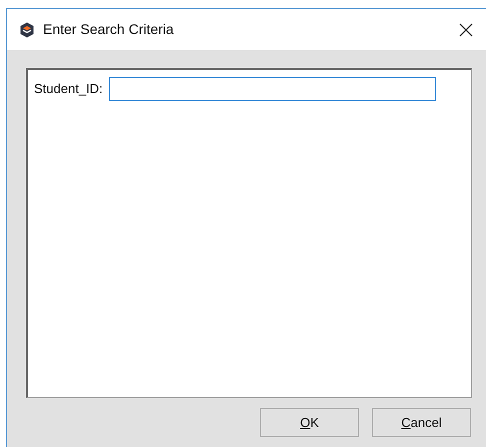  Describe the element at coordinates (272, 89) in the screenshot. I see `input-field` at that location.